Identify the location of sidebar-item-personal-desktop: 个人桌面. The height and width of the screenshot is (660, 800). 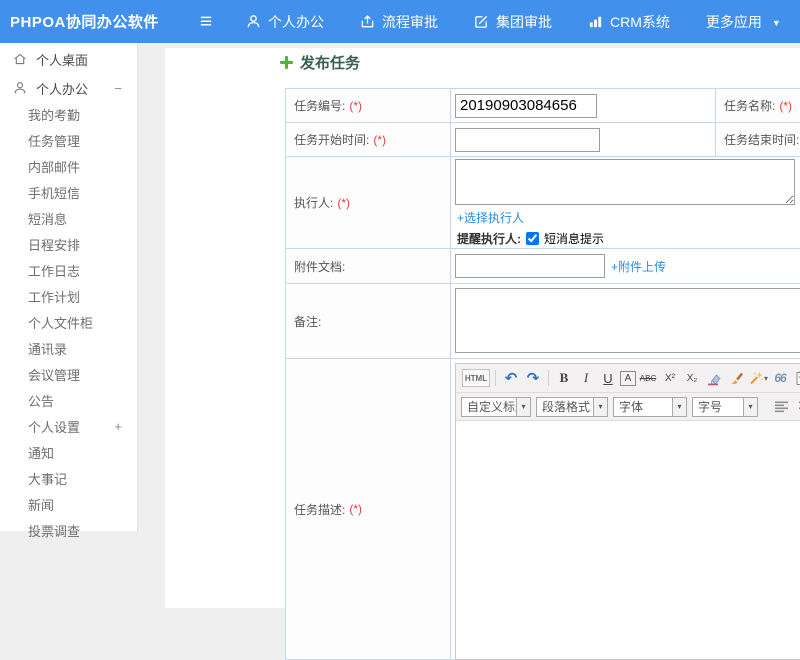
(68, 59).